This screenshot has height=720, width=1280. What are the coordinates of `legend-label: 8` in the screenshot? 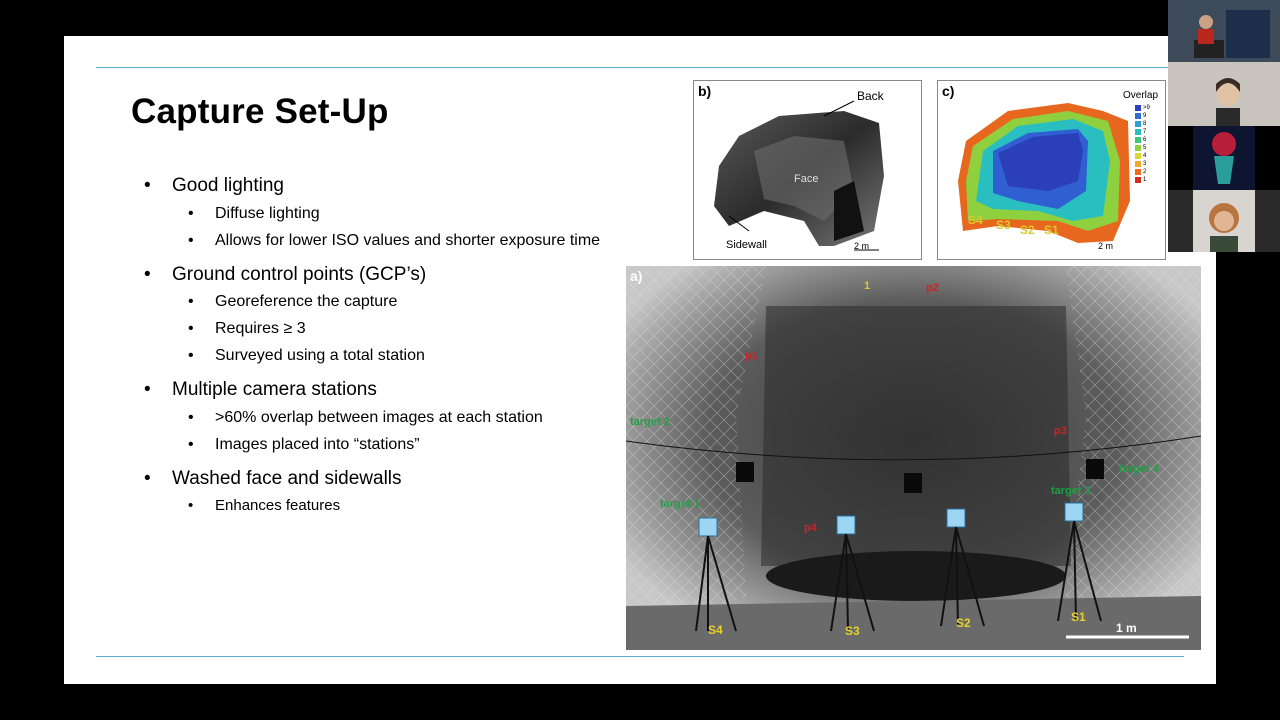 It's located at (1145, 124).